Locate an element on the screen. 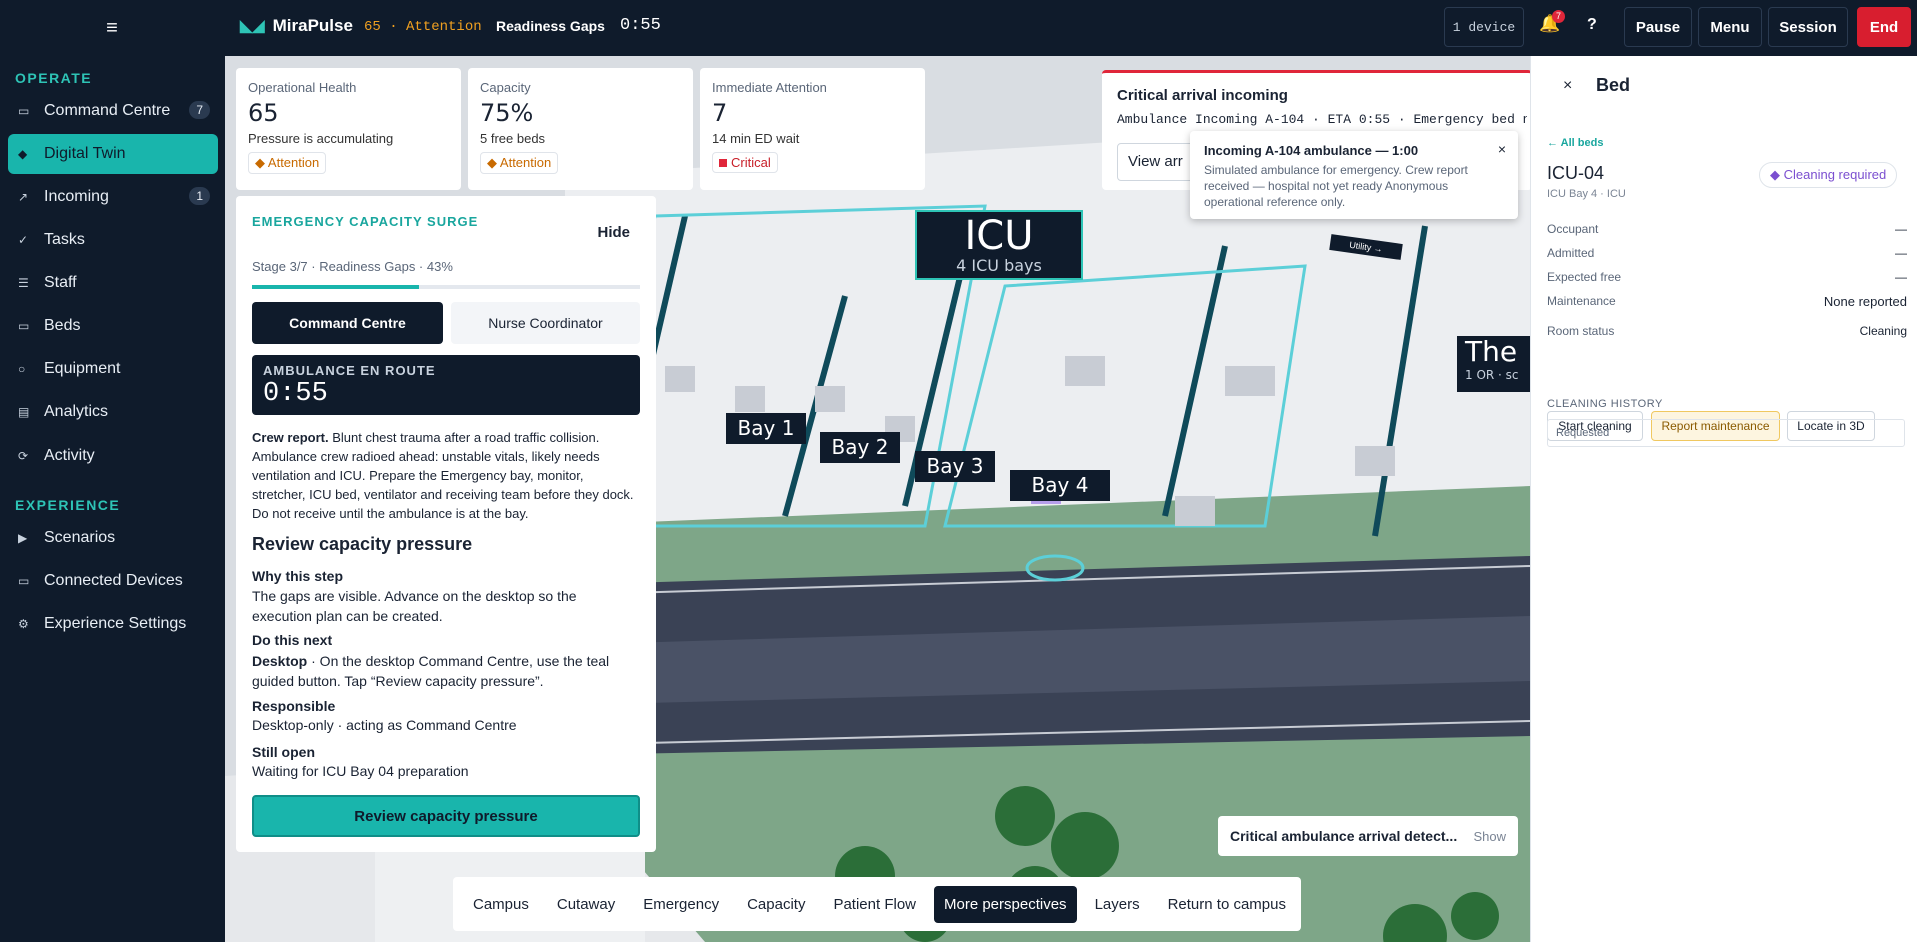 Image resolution: width=1917 pixels, height=942 pixels. pause-button: Pause is located at coordinates (1658, 27).